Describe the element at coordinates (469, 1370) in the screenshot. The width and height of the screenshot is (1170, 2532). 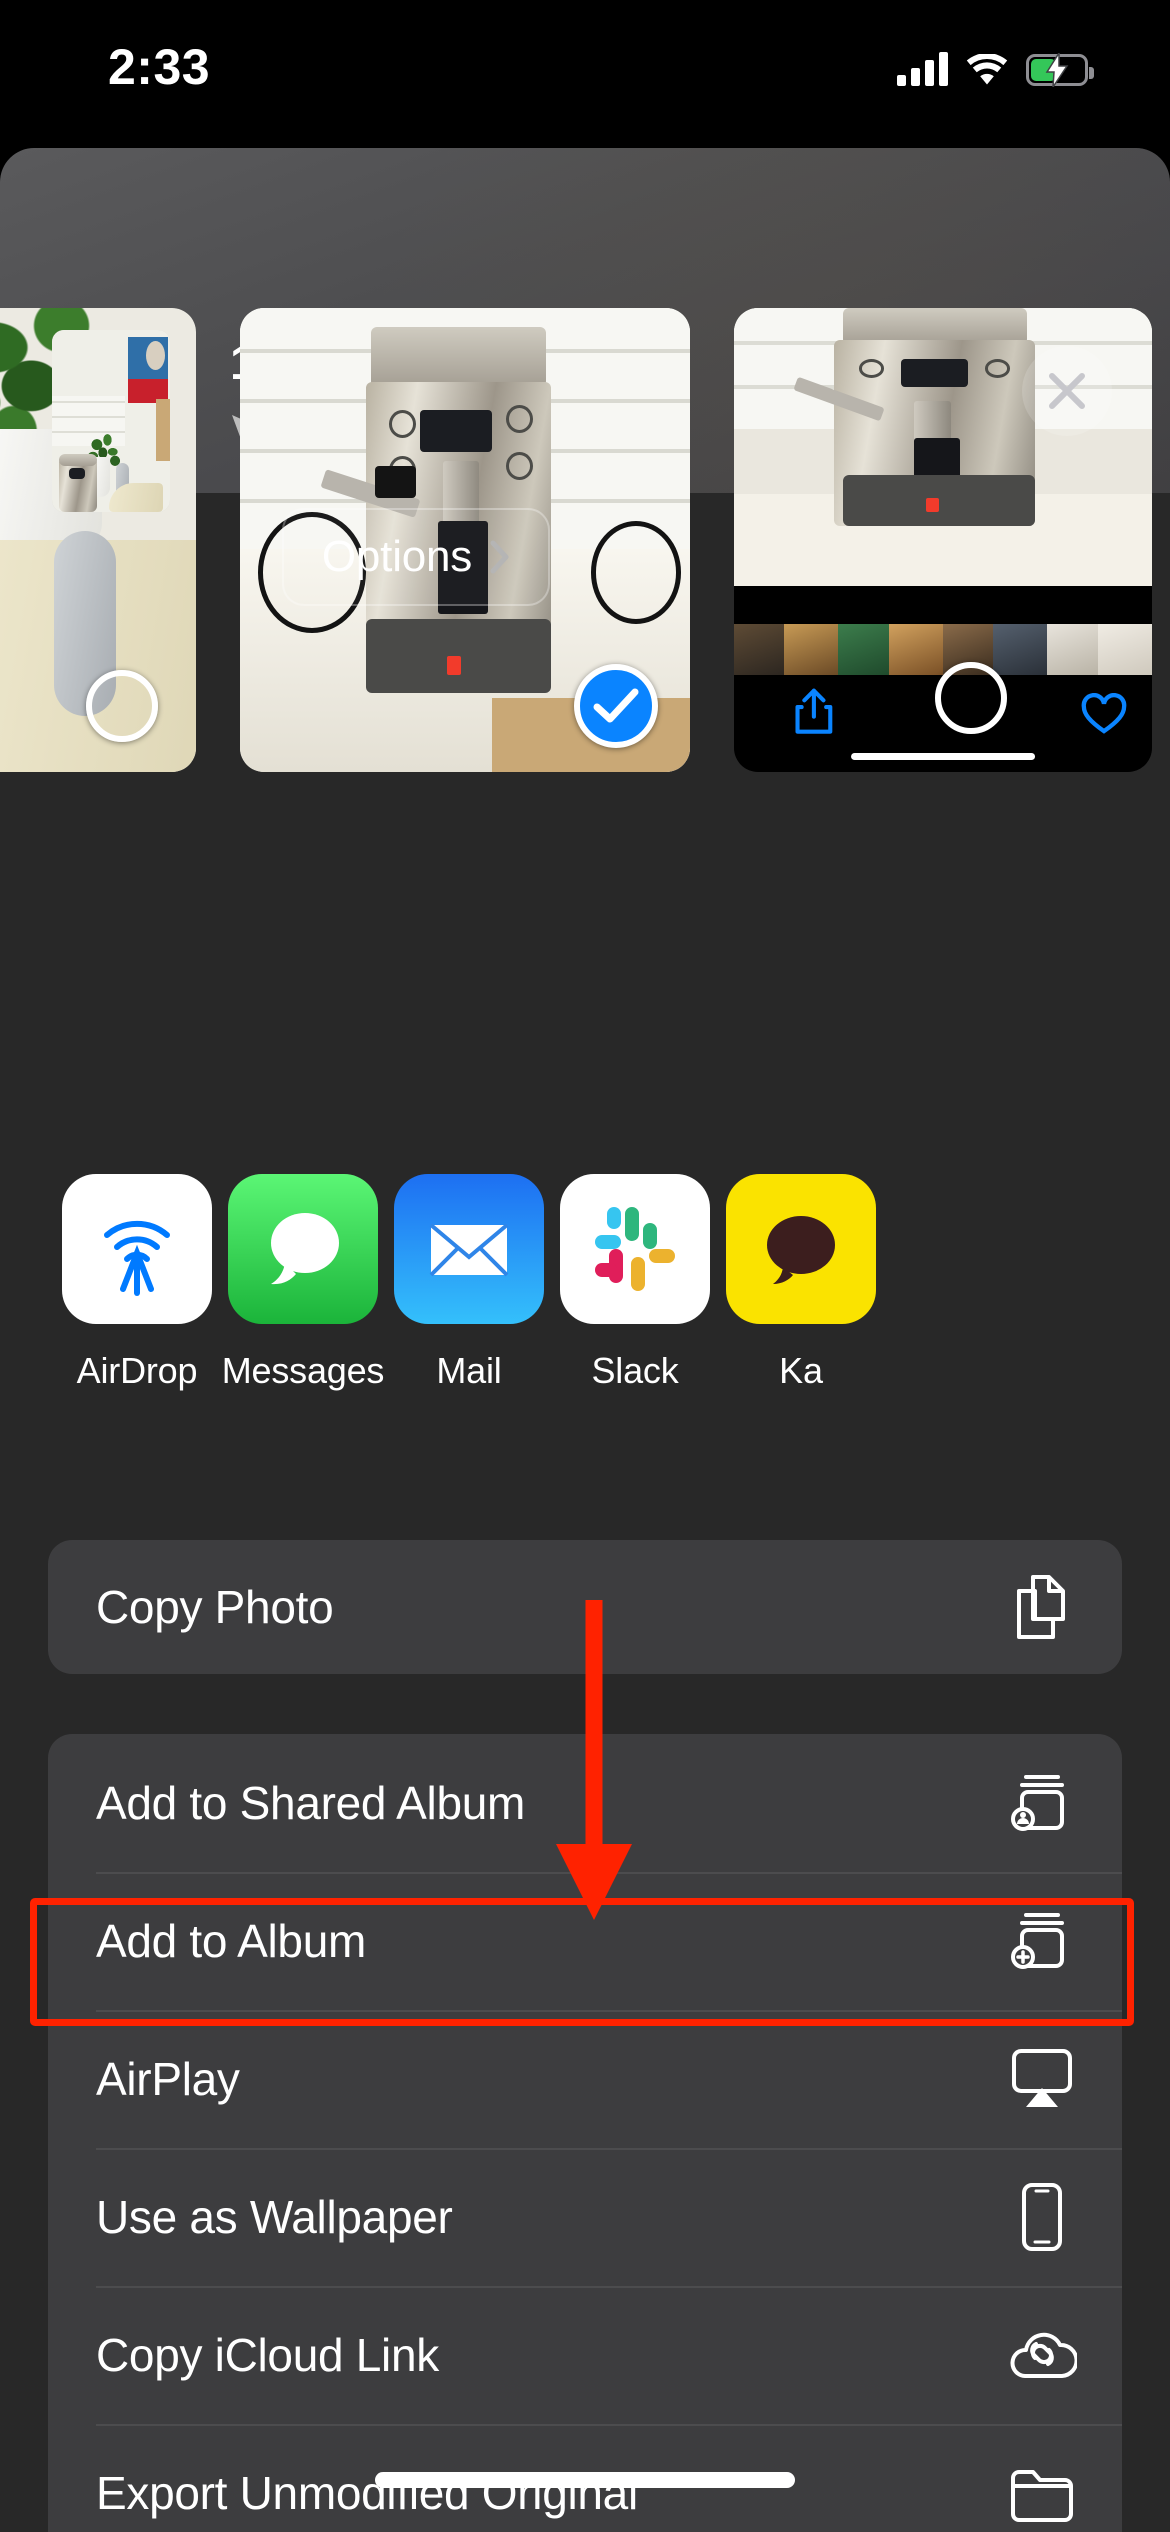
I see `app-label: Mail` at that location.